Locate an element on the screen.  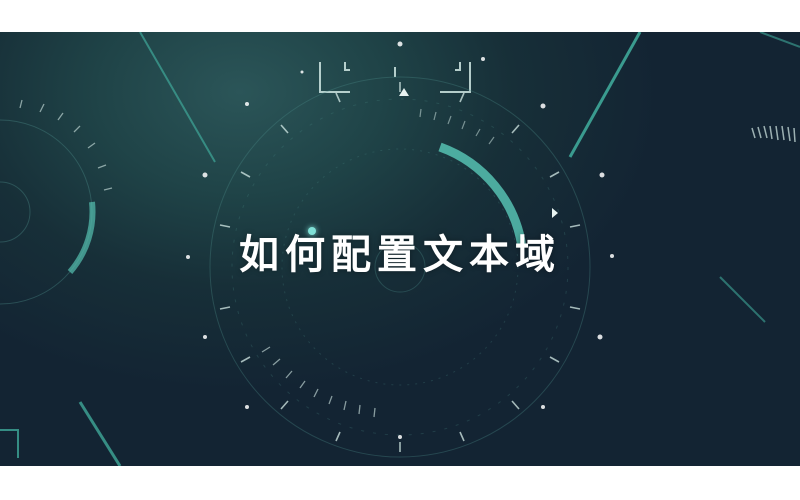
bracket-frame is located at coordinates (9, 443).